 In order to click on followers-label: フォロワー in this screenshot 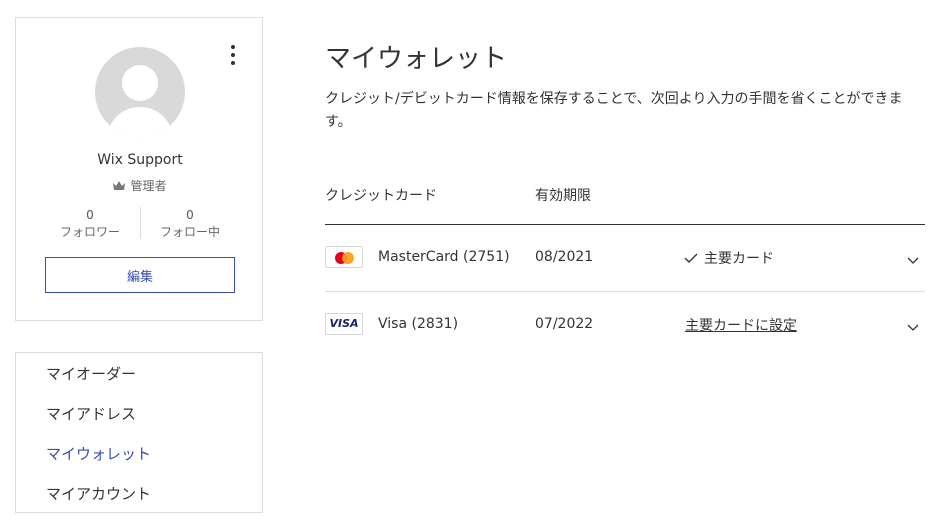, I will do `click(89, 232)`.